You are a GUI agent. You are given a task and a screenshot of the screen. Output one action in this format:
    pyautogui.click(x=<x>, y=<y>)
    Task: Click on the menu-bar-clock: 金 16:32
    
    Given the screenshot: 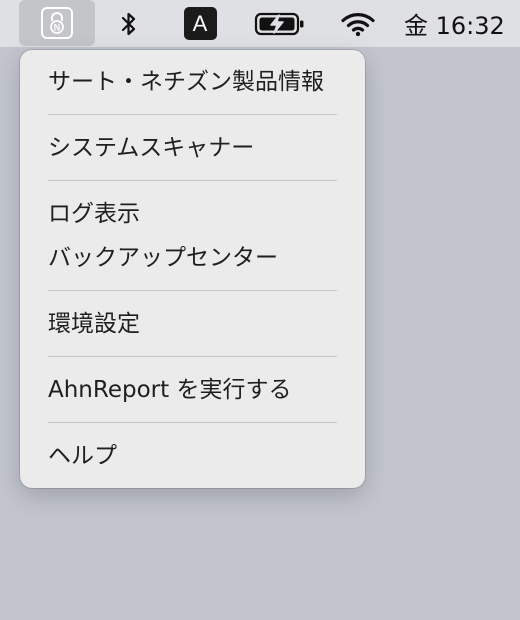 What is the action you would take?
    pyautogui.click(x=458, y=23)
    